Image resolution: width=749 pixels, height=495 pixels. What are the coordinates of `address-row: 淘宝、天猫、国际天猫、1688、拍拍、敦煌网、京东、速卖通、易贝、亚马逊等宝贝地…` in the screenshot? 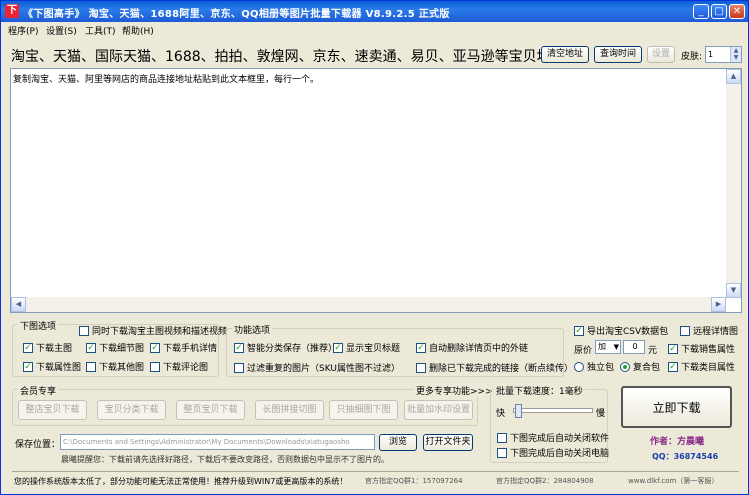 It's located at (374, 54).